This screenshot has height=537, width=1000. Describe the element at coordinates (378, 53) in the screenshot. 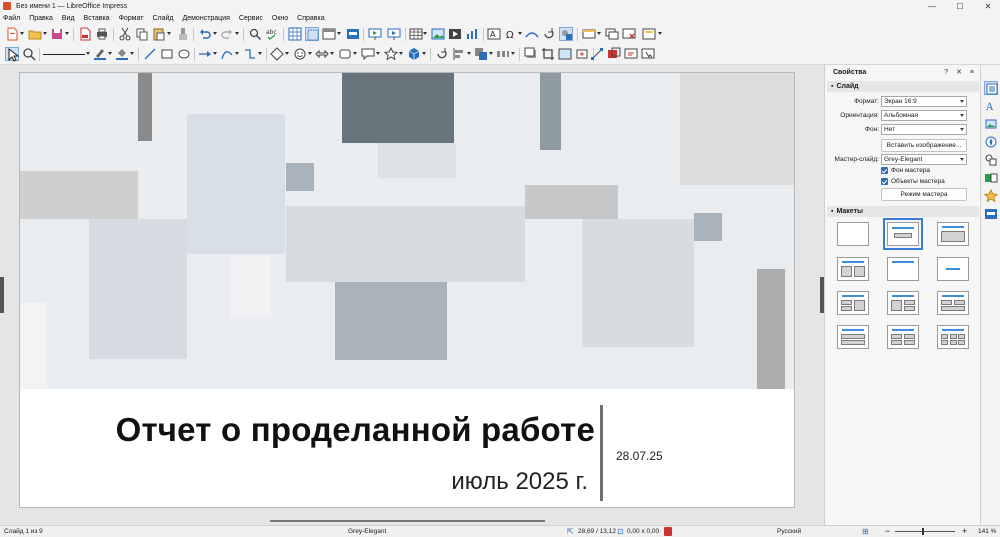

I see `callout-dropdown-icon` at that location.